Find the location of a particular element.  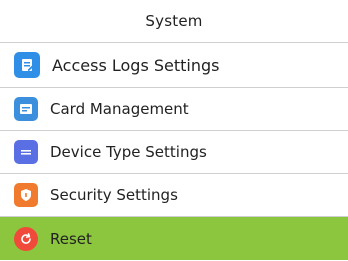

menu-item-label: Security Settings is located at coordinates (114, 195).